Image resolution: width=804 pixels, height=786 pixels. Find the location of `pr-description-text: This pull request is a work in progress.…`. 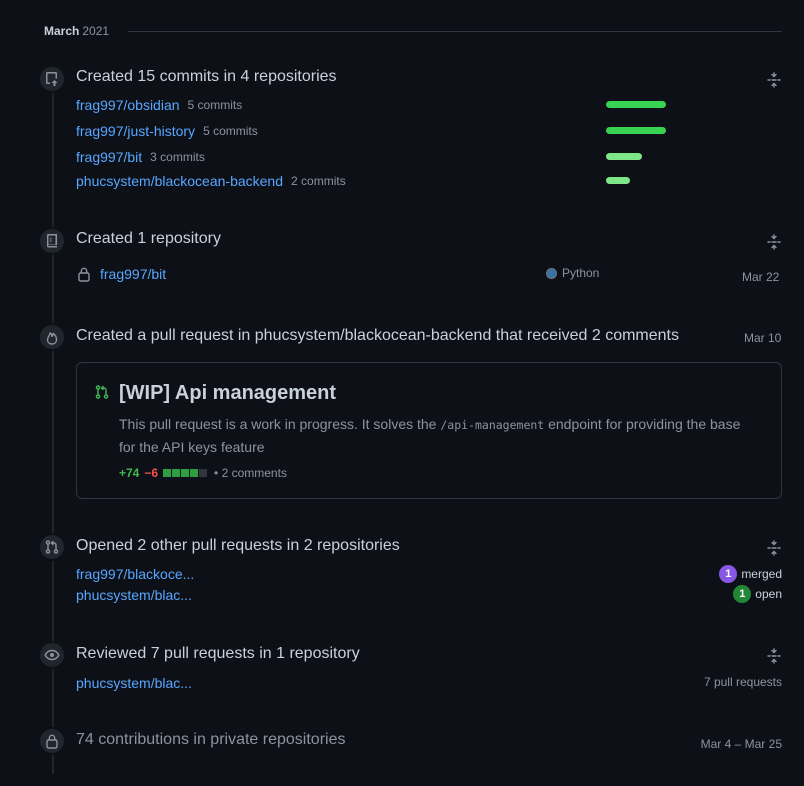

pr-description-text: This pull request is a work in progress.… is located at coordinates (280, 424).